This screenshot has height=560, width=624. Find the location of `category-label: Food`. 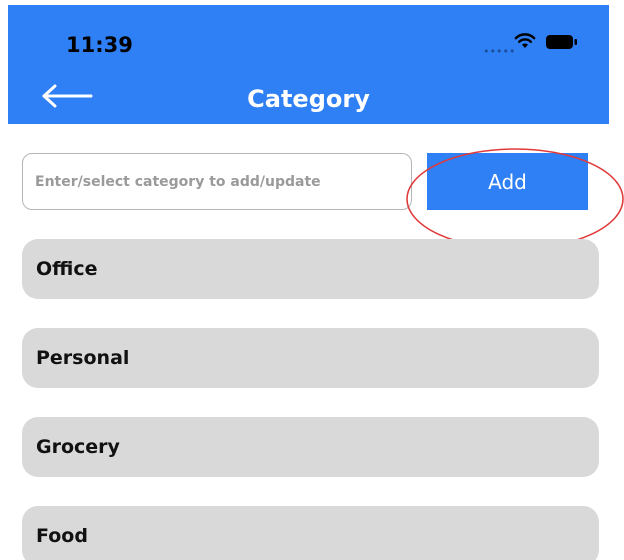

category-label: Food is located at coordinates (62, 536).